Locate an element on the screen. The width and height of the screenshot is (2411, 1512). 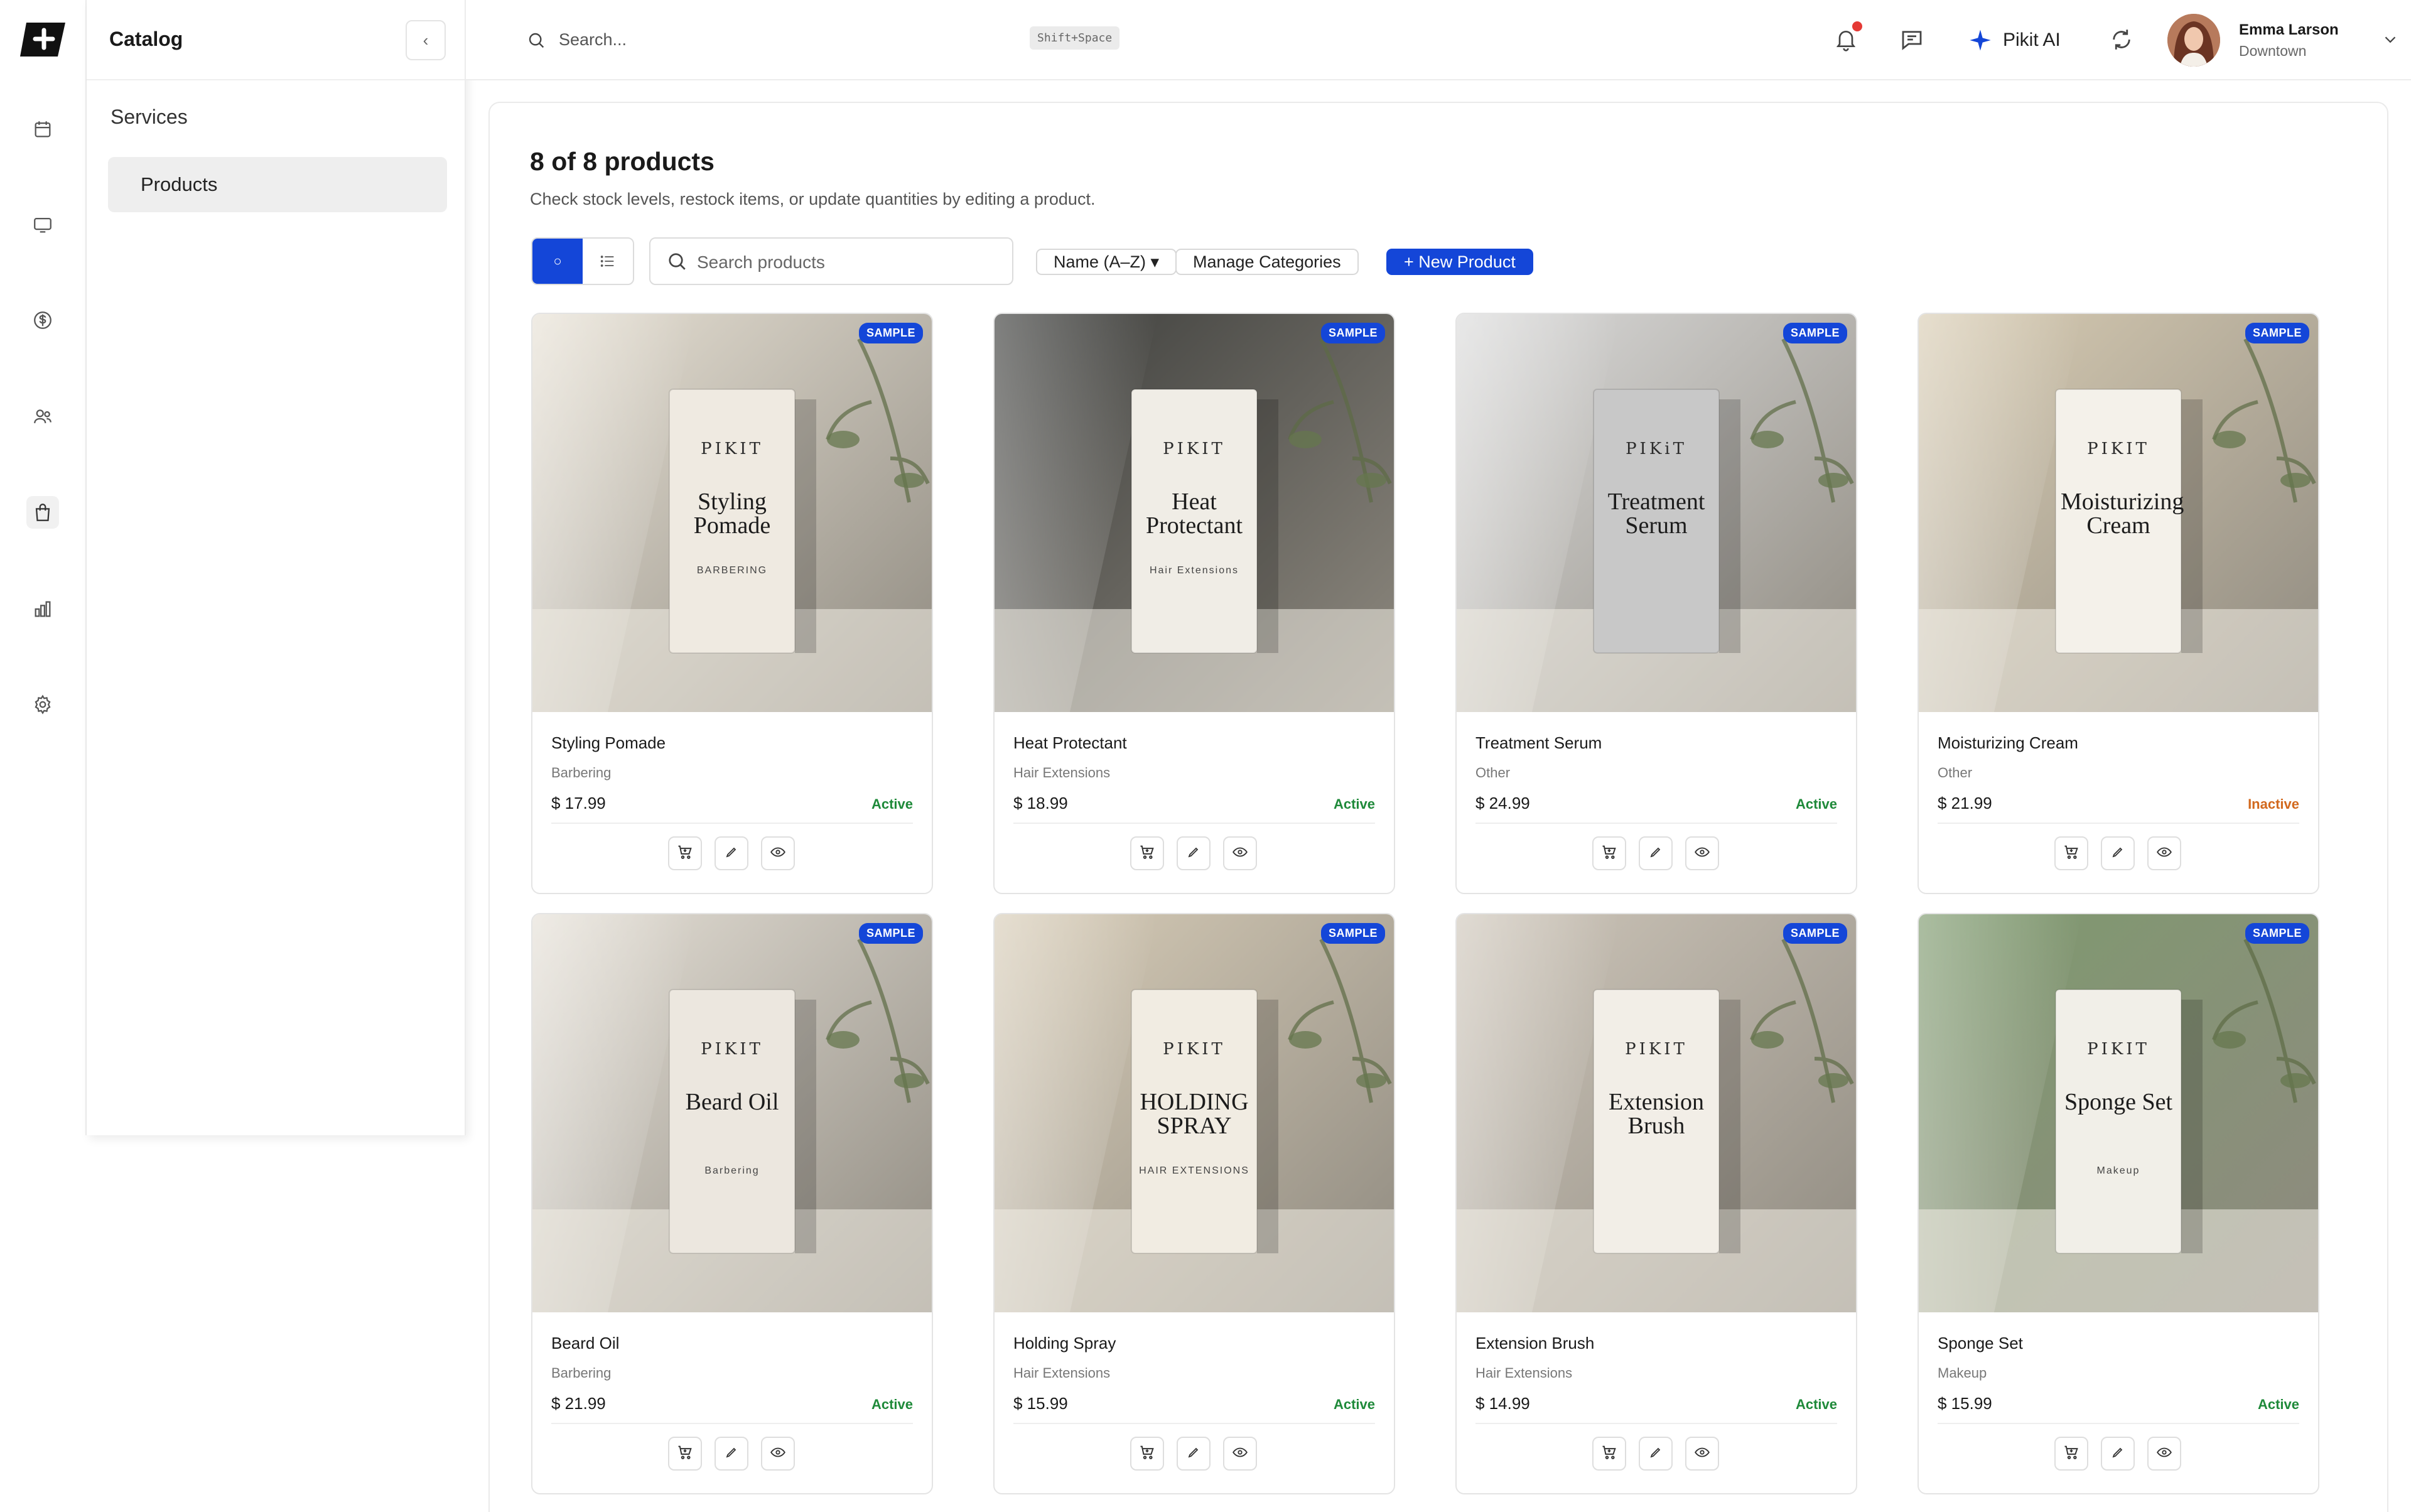
notifications-button is located at coordinates (1847, 38).